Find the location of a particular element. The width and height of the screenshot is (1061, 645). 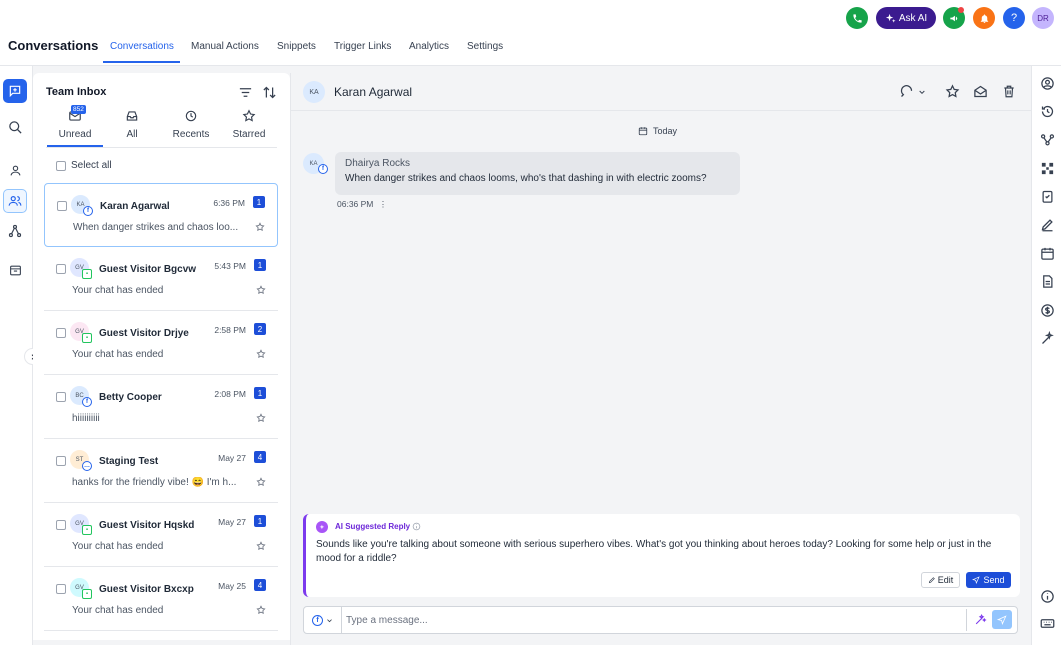

sort-button is located at coordinates (269, 92).